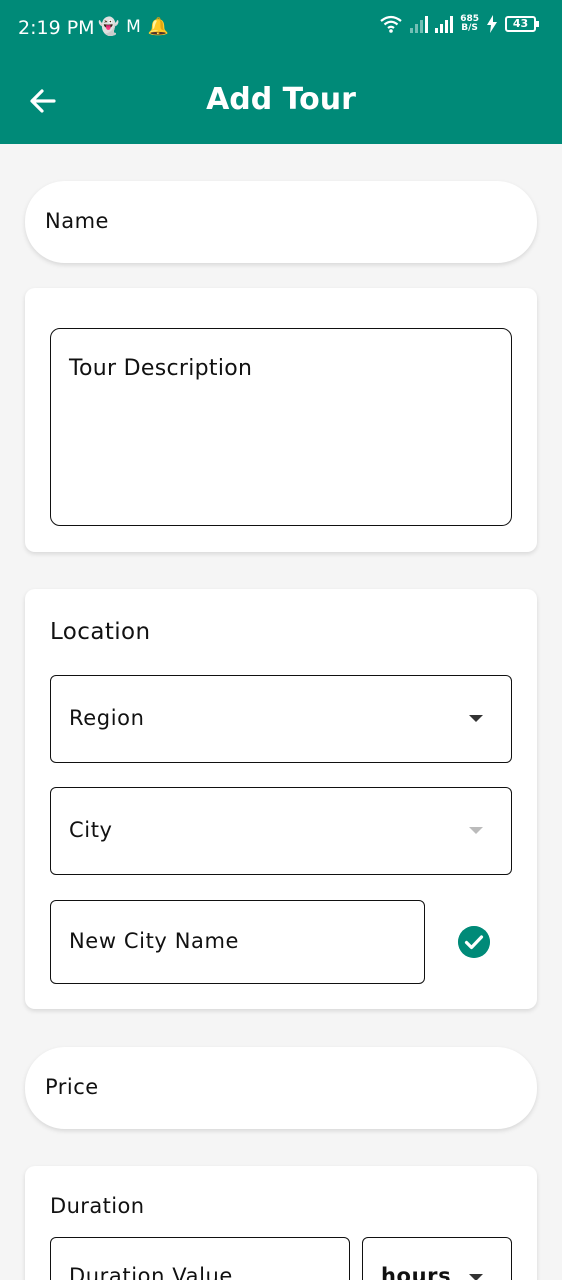 The width and height of the screenshot is (562, 1280). Describe the element at coordinates (281, 427) in the screenshot. I see `description-textarea: Tour Description` at that location.